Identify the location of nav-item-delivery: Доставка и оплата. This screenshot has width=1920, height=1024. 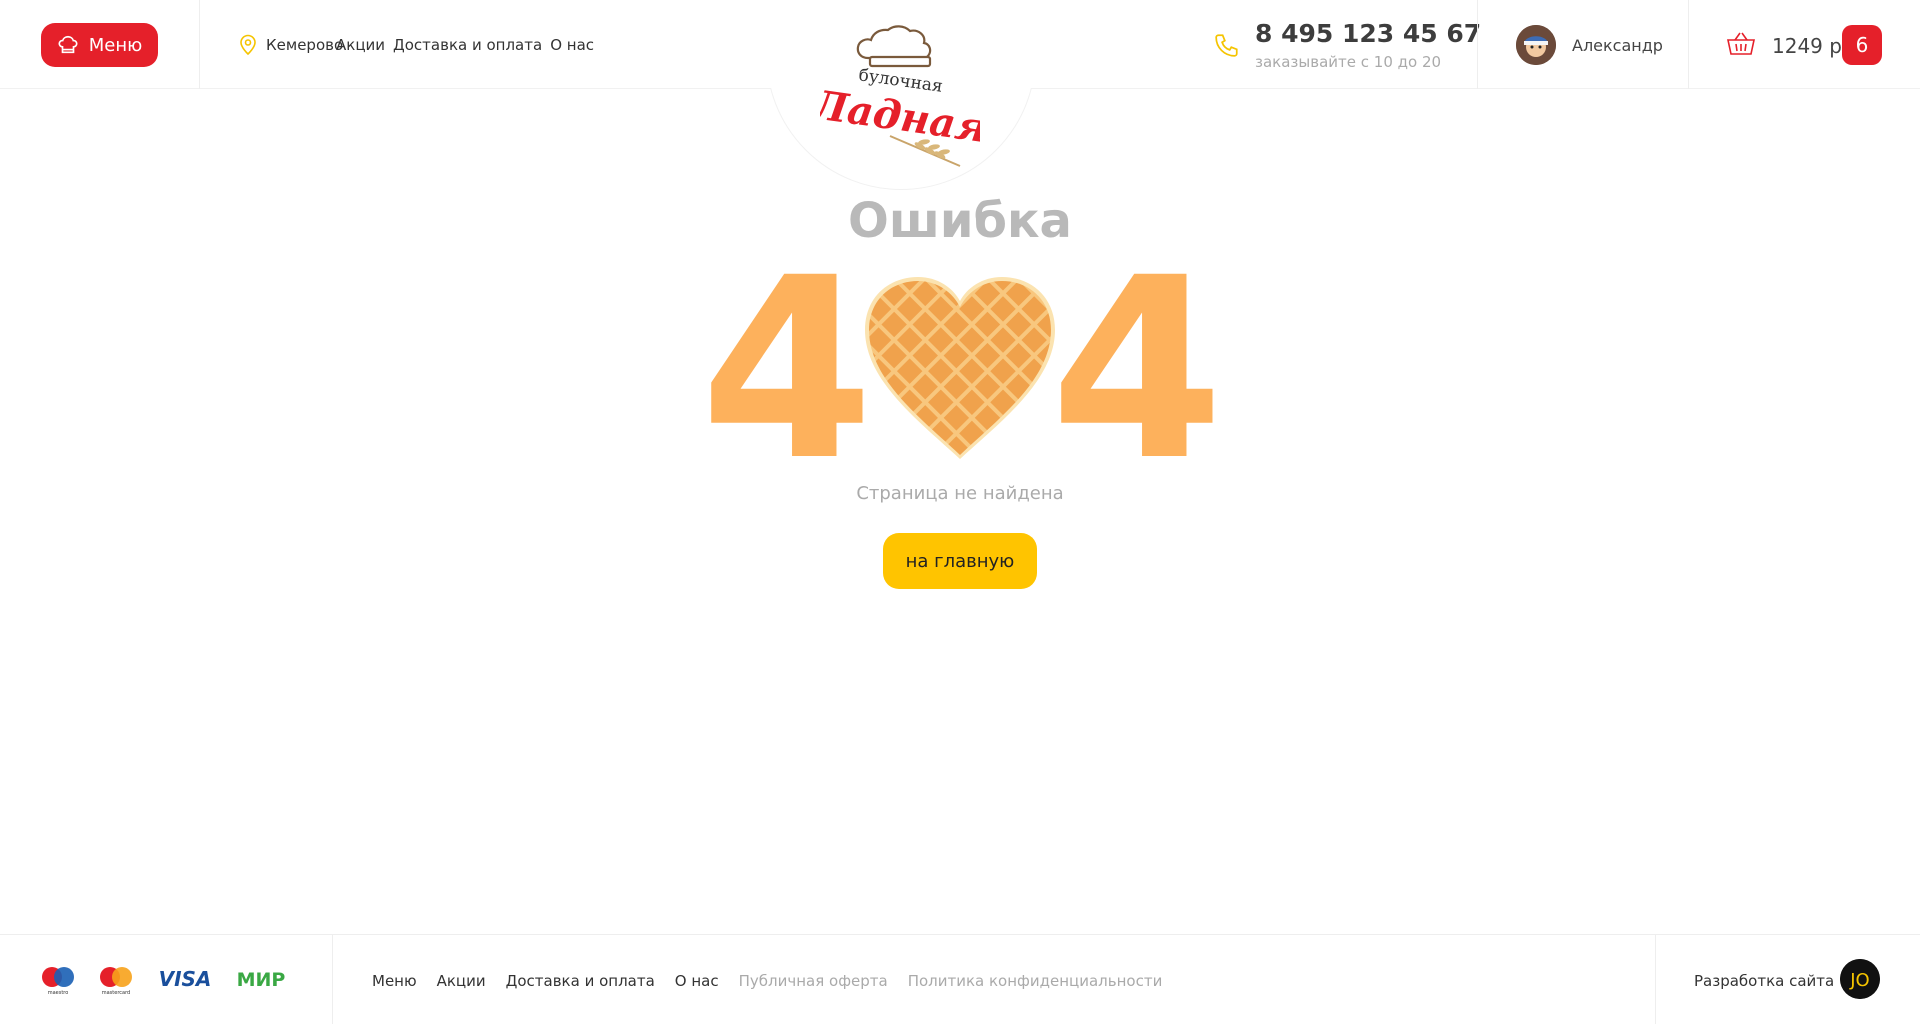
(467, 45).